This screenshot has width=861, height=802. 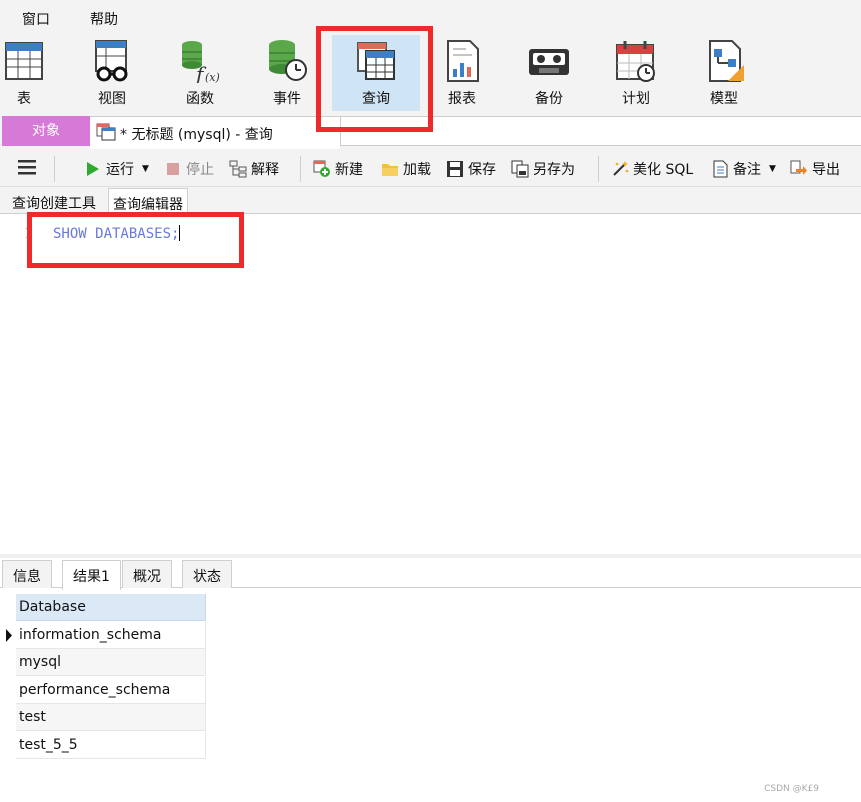 I want to click on ribbon-model-button: 模型, so click(x=724, y=72).